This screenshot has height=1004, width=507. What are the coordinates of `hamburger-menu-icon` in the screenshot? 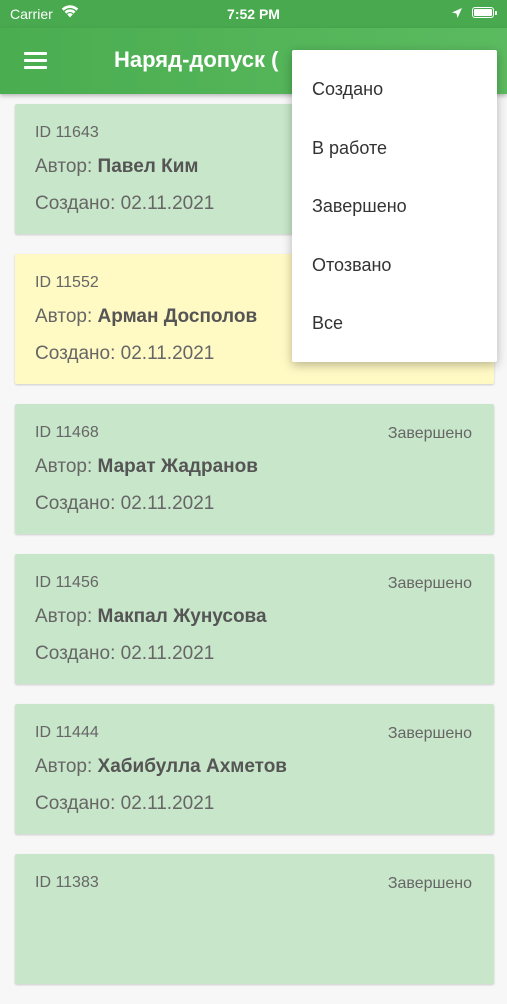 It's located at (35, 61).